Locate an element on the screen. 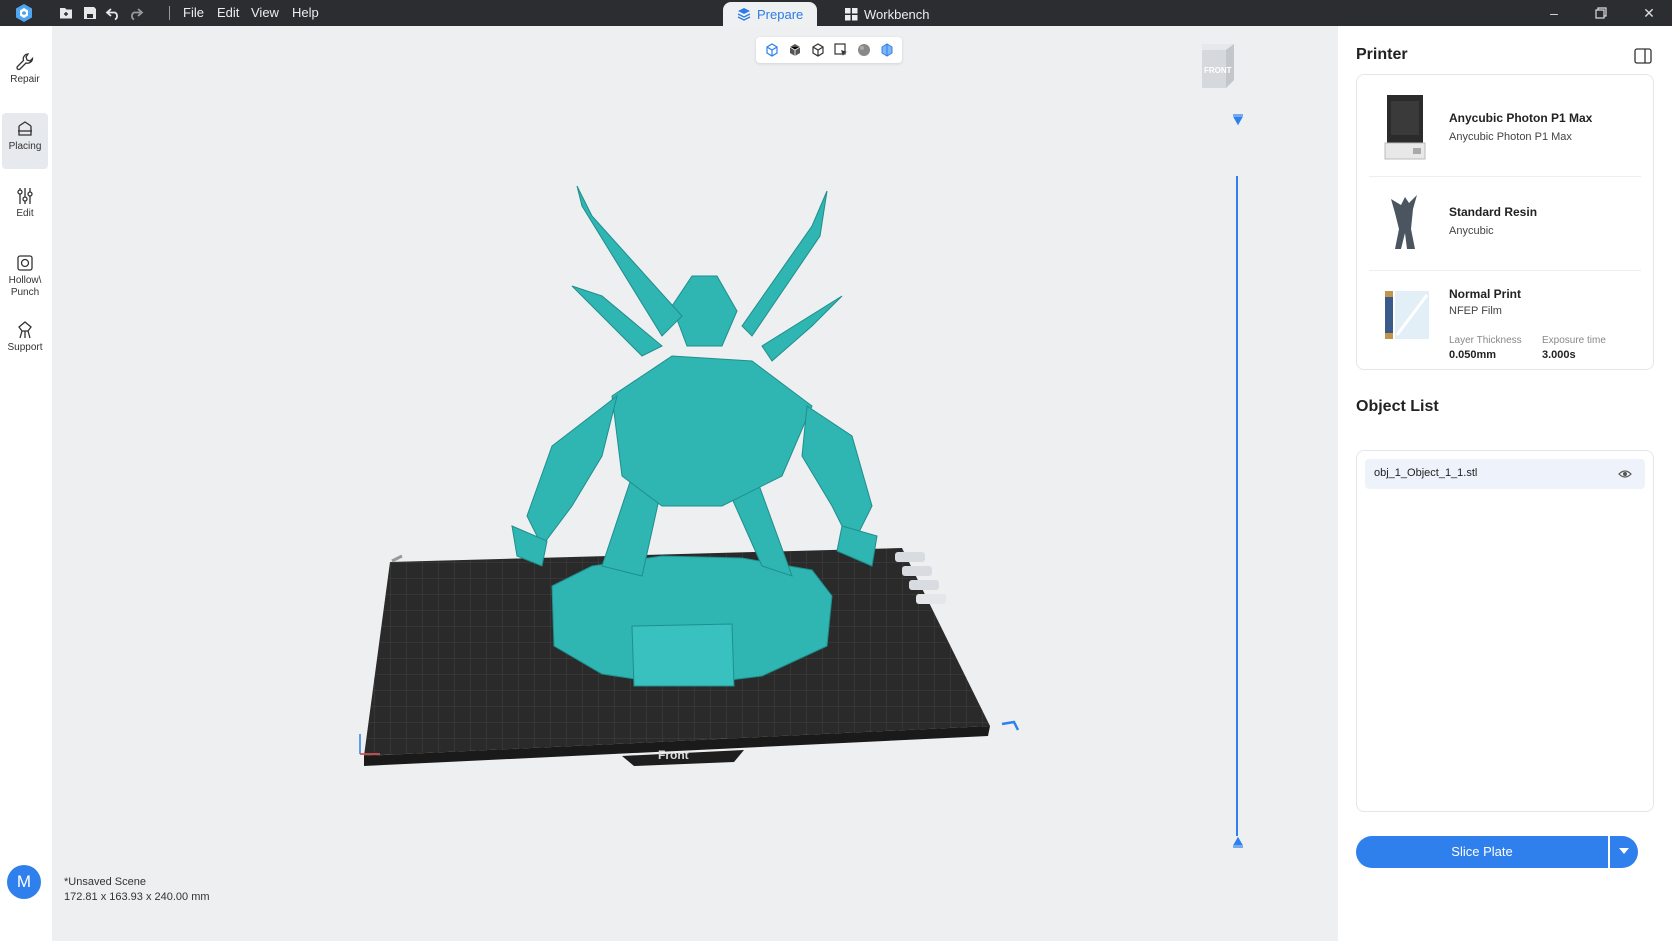 The height and width of the screenshot is (941, 1672). grid-icon is located at coordinates (851, 13).